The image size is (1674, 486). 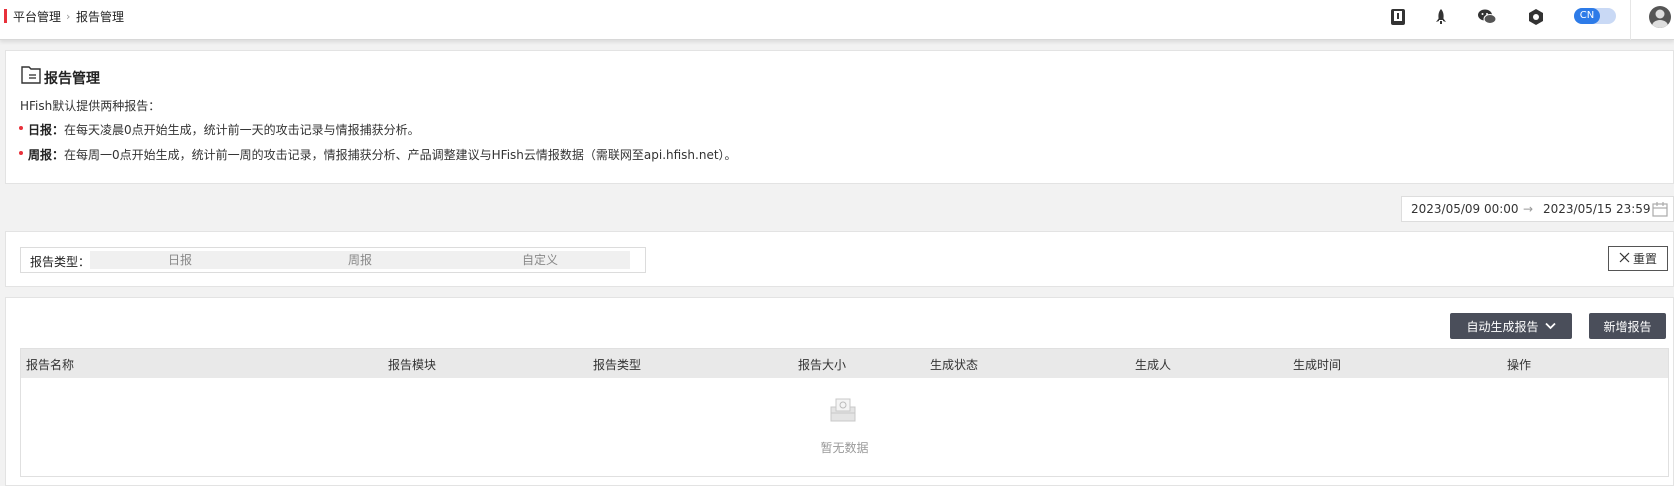 I want to click on date-range-arrow: →, so click(x=1528, y=209).